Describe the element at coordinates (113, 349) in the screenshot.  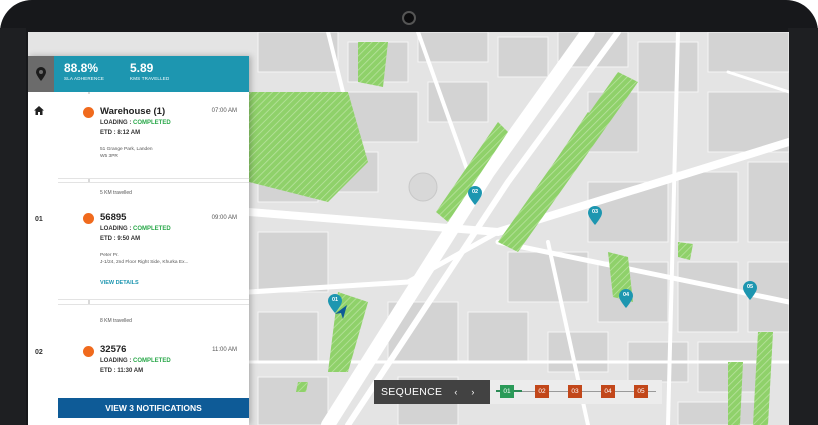
I see `stop-title: 32576` at that location.